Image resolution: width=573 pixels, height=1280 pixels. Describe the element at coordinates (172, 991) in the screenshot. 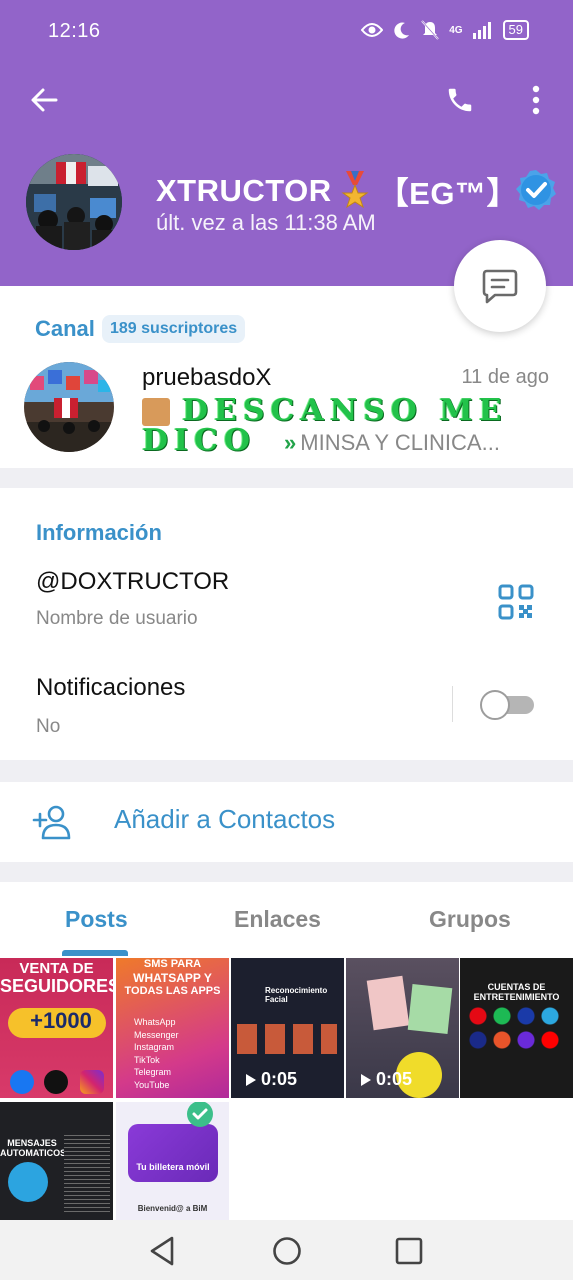

I see `media-item-text: TODAS LAS APPS` at that location.